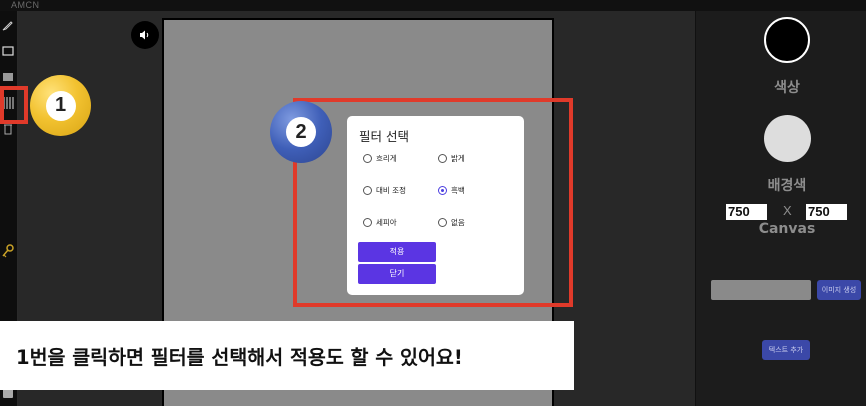  What do you see at coordinates (787, 88) in the screenshot?
I see `color-label: 색상` at bounding box center [787, 88].